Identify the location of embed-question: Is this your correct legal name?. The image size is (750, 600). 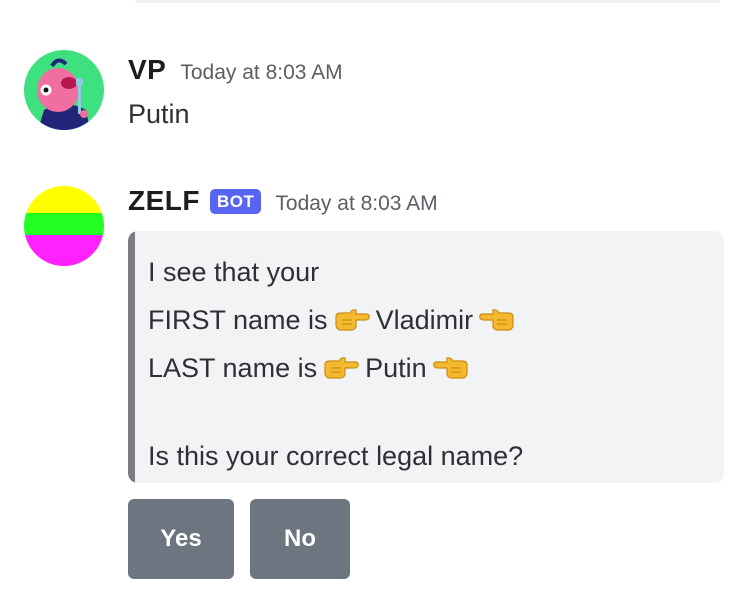
(336, 456).